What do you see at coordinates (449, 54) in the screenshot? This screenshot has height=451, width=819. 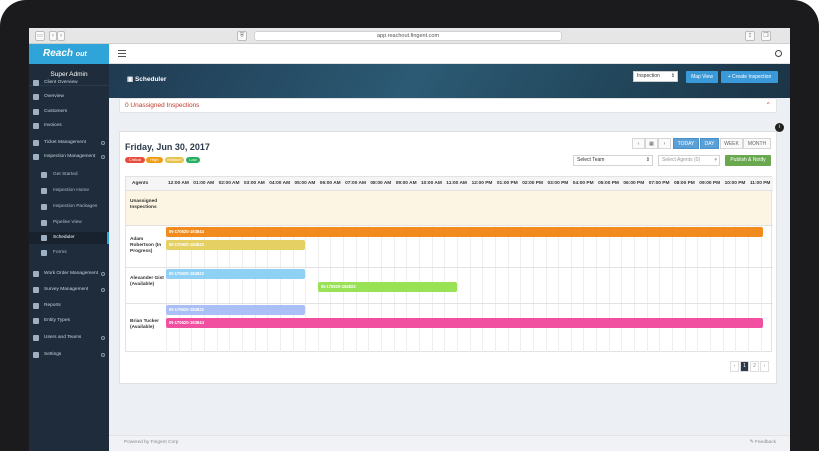 I see `topbar` at bounding box center [449, 54].